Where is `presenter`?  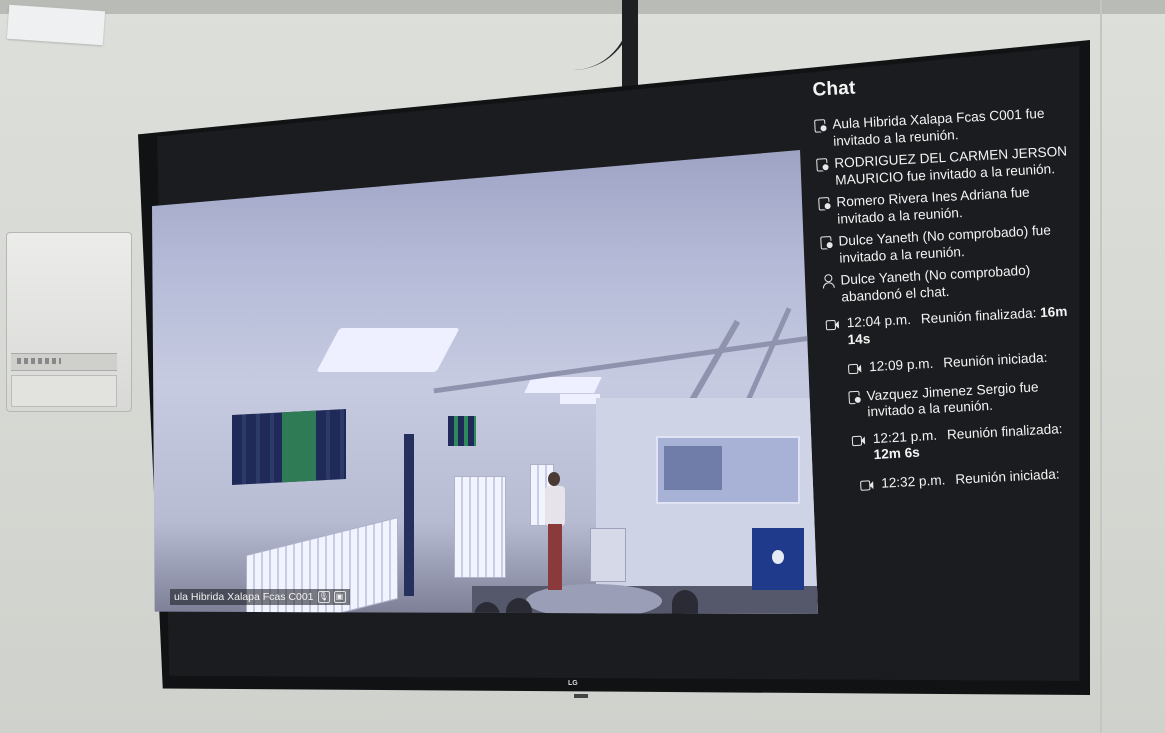
presenter is located at coordinates (555, 533).